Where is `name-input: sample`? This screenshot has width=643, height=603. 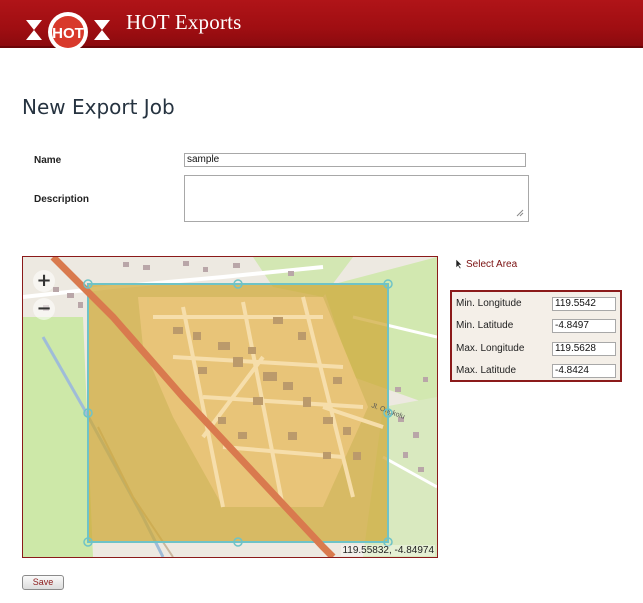
name-input: sample is located at coordinates (355, 160).